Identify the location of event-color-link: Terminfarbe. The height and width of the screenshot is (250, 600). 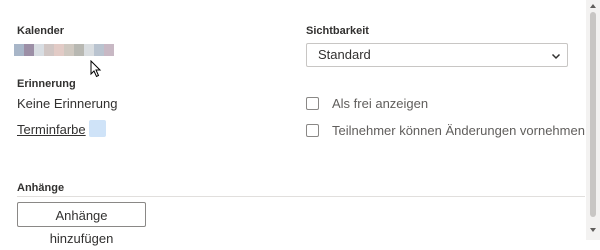
(51, 129).